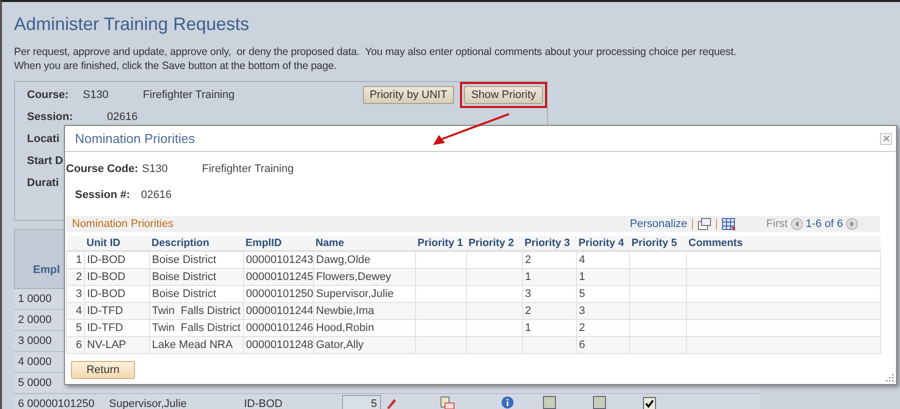  Describe the element at coordinates (75, 294) in the screenshot. I see `row-number: 3` at that location.